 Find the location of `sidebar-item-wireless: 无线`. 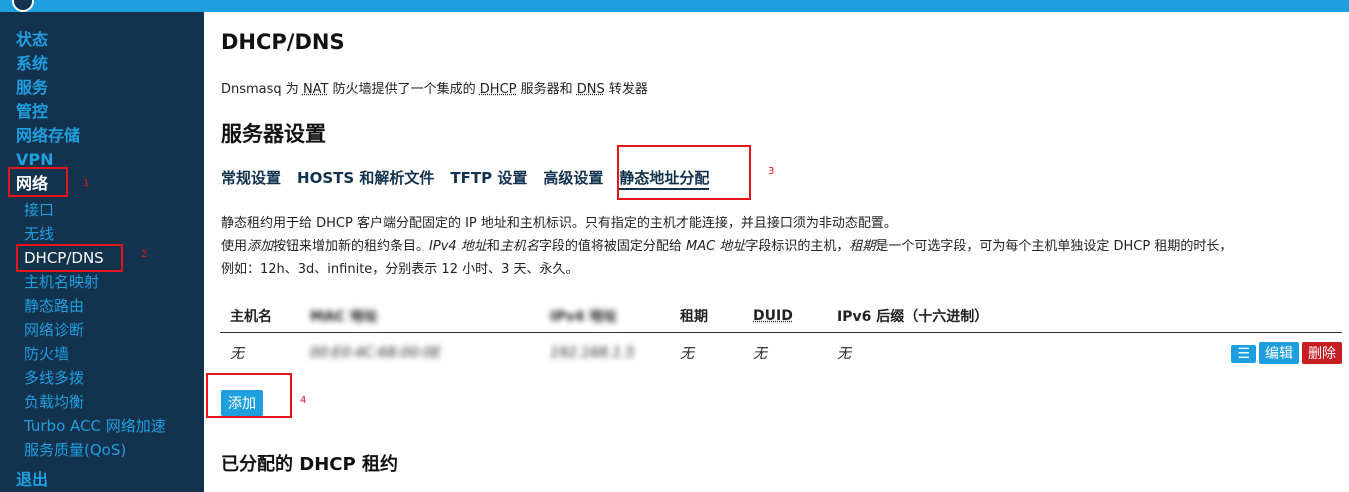

sidebar-item-wireless: 无线 is located at coordinates (39, 234).